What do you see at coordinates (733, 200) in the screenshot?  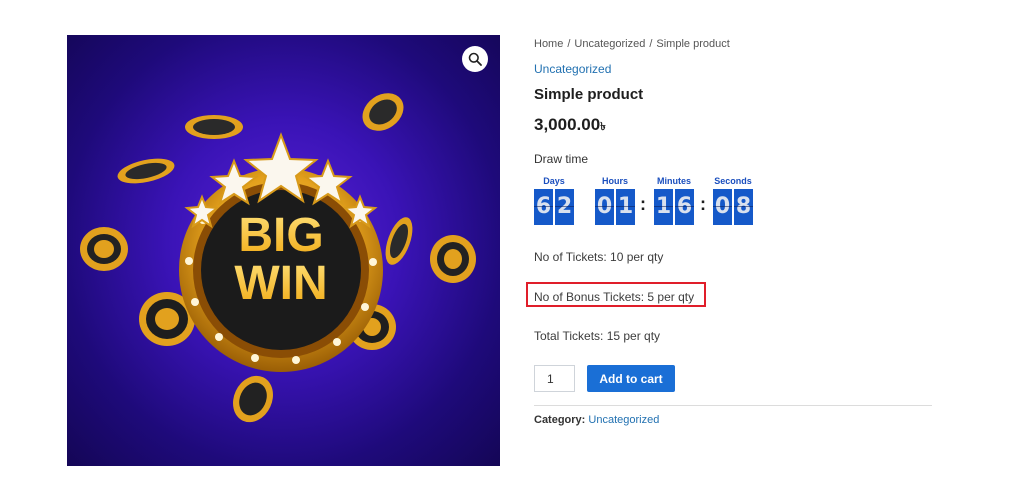 I see `countdown-seconds: Seconds 0 8` at bounding box center [733, 200].